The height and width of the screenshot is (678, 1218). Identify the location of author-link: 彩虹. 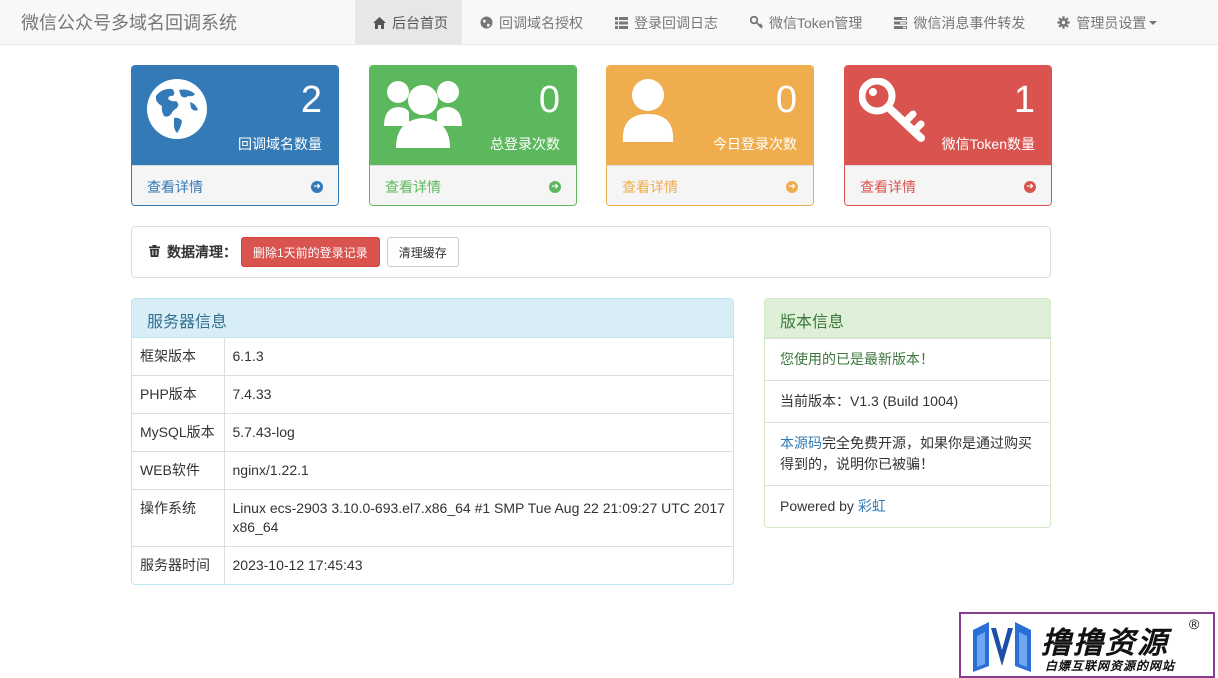
(872, 506).